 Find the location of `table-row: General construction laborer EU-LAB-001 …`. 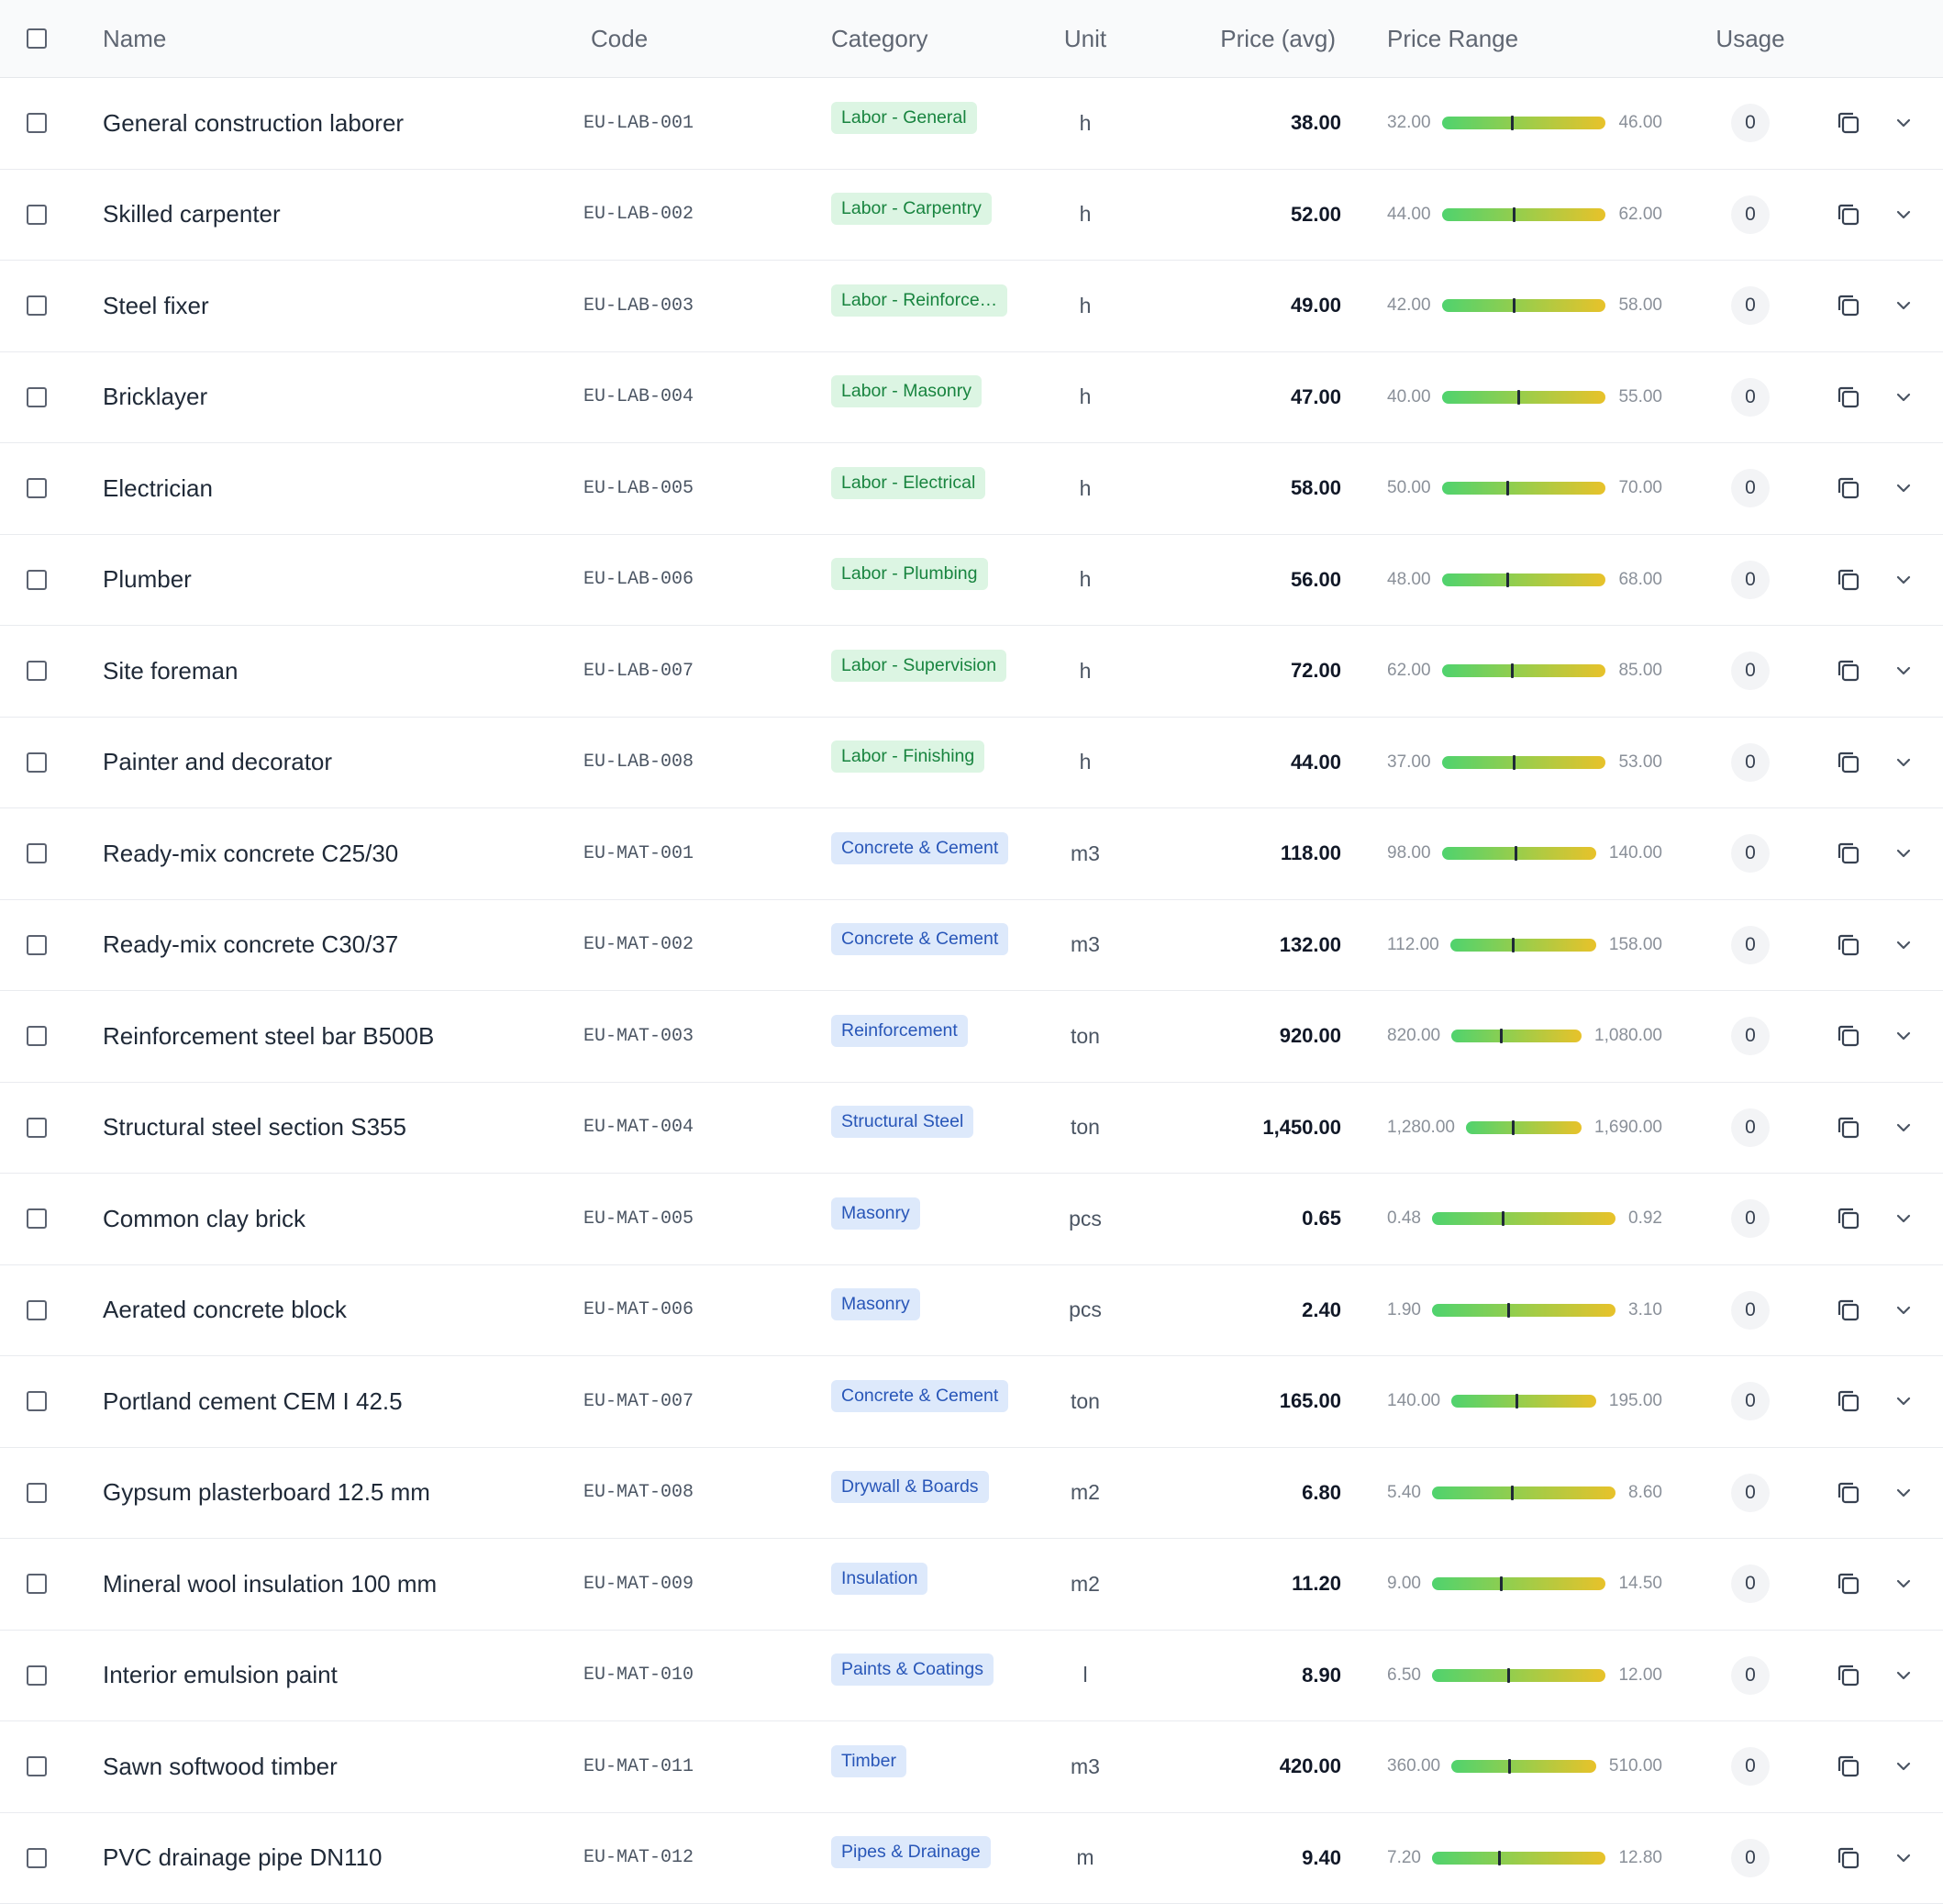

table-row: General construction laborer EU-LAB-001 … is located at coordinates (971, 124).